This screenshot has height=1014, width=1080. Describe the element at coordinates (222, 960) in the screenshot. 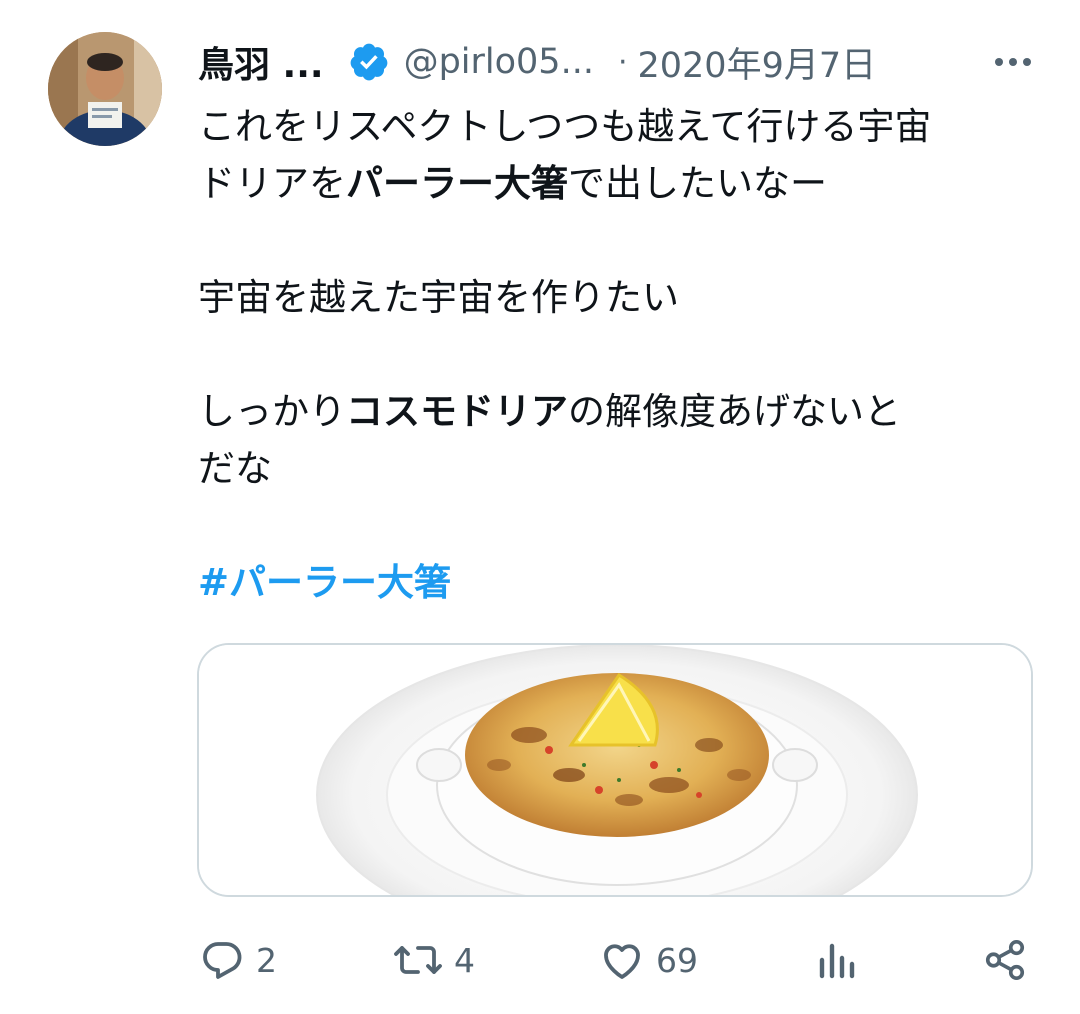

I see `reply-icon` at that location.